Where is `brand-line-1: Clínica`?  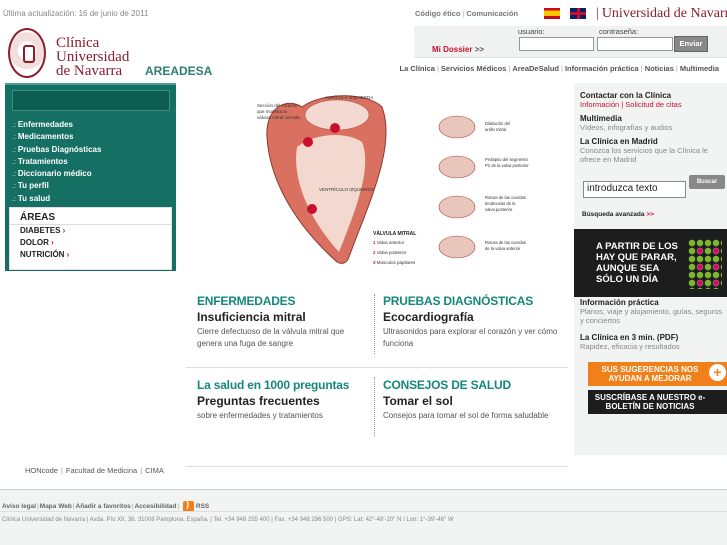
brand-line-1: Clínica is located at coordinates (78, 43).